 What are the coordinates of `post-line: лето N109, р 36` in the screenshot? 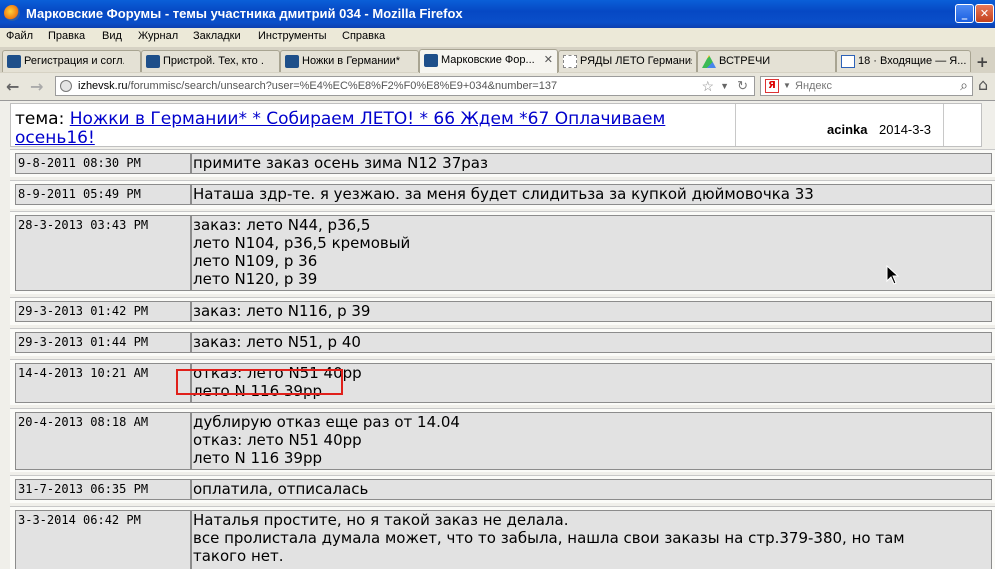 It's located at (255, 261).